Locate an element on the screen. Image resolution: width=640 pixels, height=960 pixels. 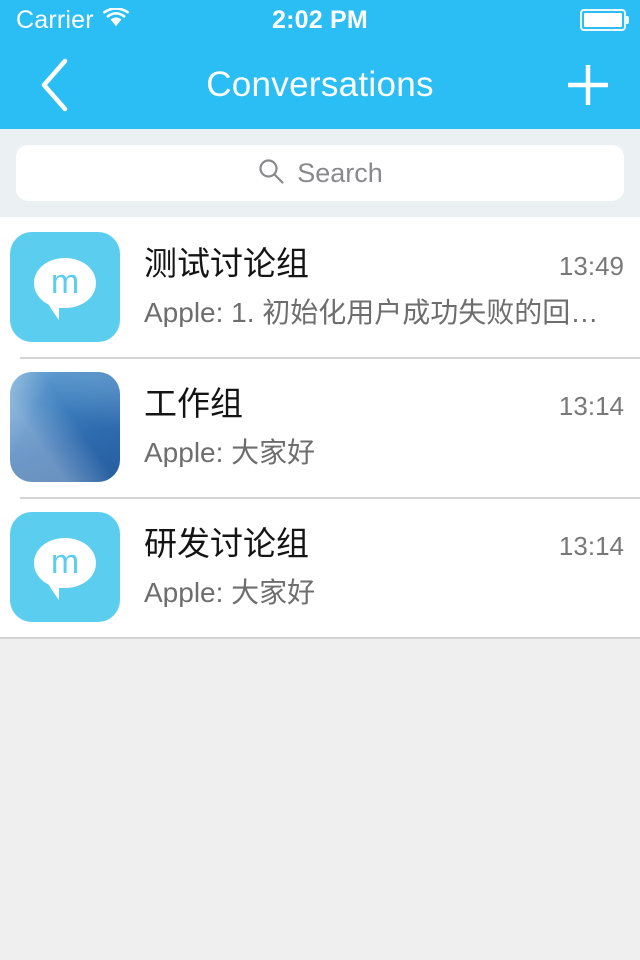
conversation-header: 工作组 13:14 is located at coordinates (384, 404).